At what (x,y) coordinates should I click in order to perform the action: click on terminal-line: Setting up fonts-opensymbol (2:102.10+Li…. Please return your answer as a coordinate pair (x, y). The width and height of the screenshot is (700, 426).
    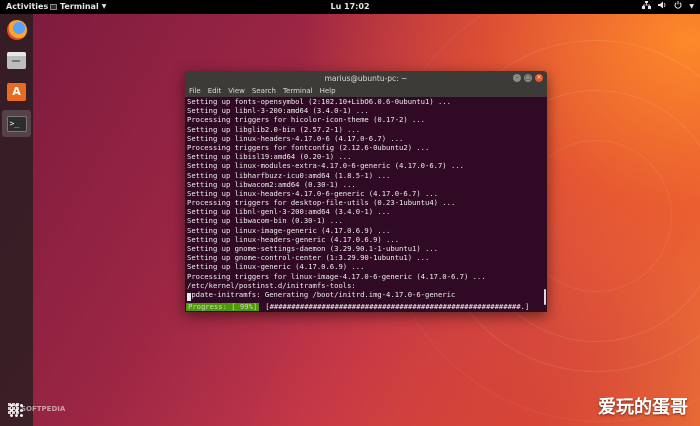
    Looking at the image, I should click on (319, 101).